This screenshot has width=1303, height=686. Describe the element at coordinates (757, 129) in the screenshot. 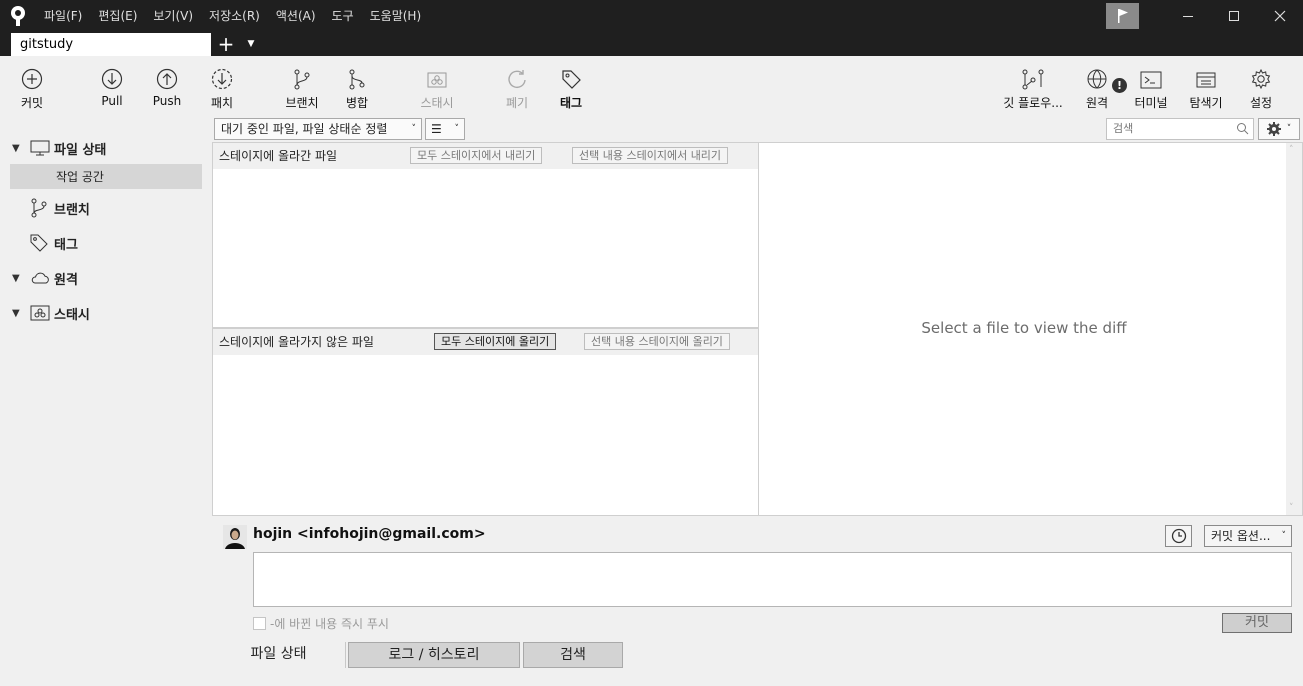

I see `filter-bar: 대기 중인 파일, 파일 상태순 정렬 ˅ ☰ ˅ ˅` at that location.